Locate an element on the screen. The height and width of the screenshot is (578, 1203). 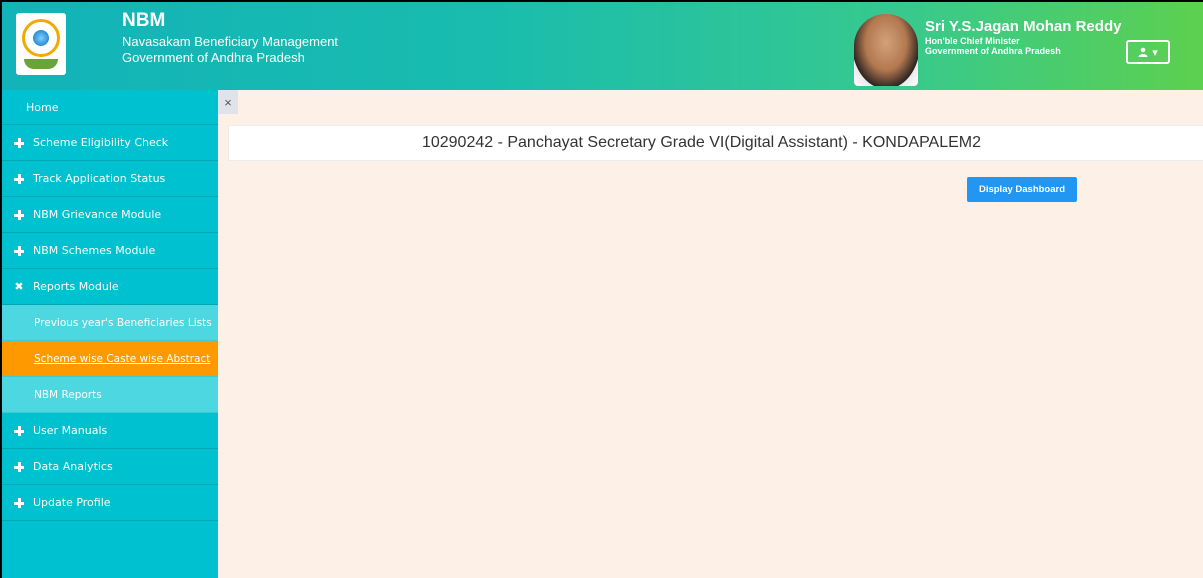
user-menu-button: ▾ is located at coordinates (1148, 52).